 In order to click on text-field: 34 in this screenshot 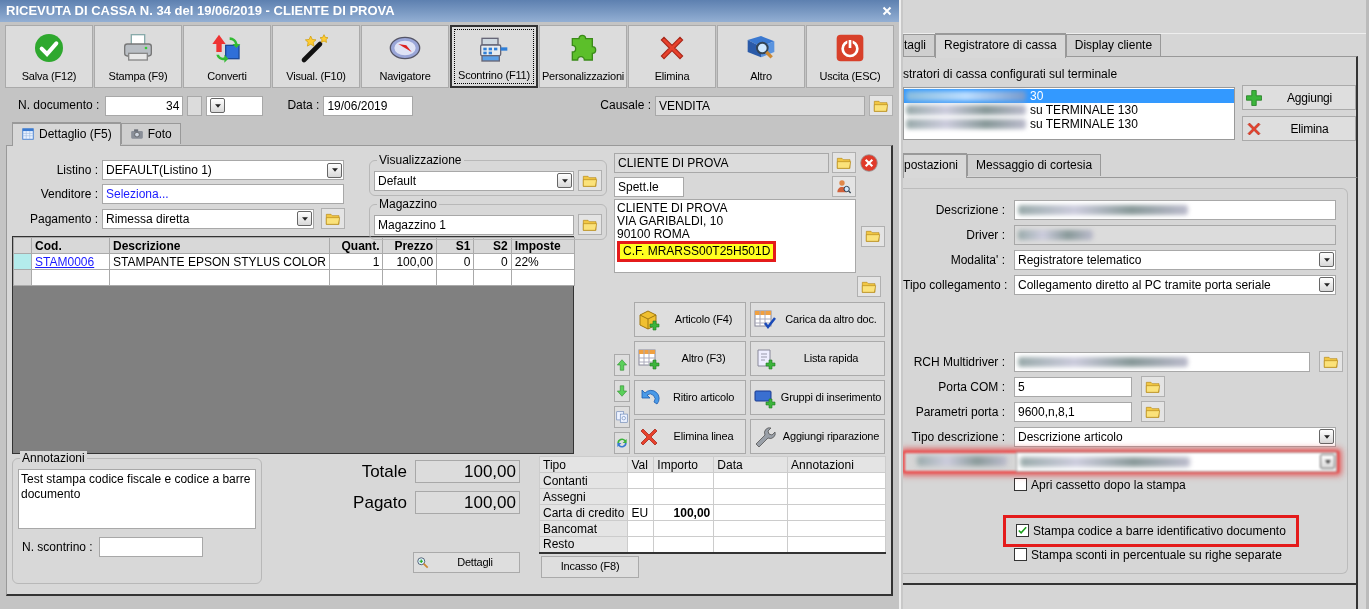, I will do `click(144, 105)`.